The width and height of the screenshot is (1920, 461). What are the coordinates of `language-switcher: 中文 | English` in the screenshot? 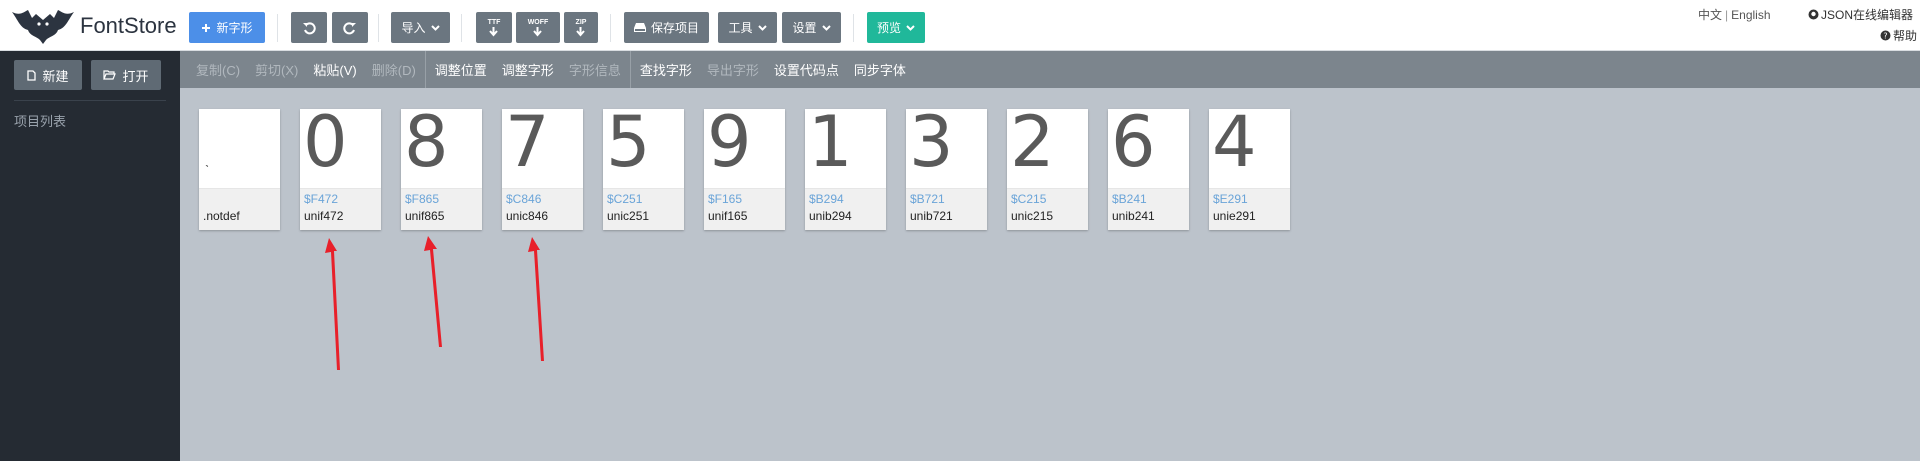 It's located at (1734, 14).